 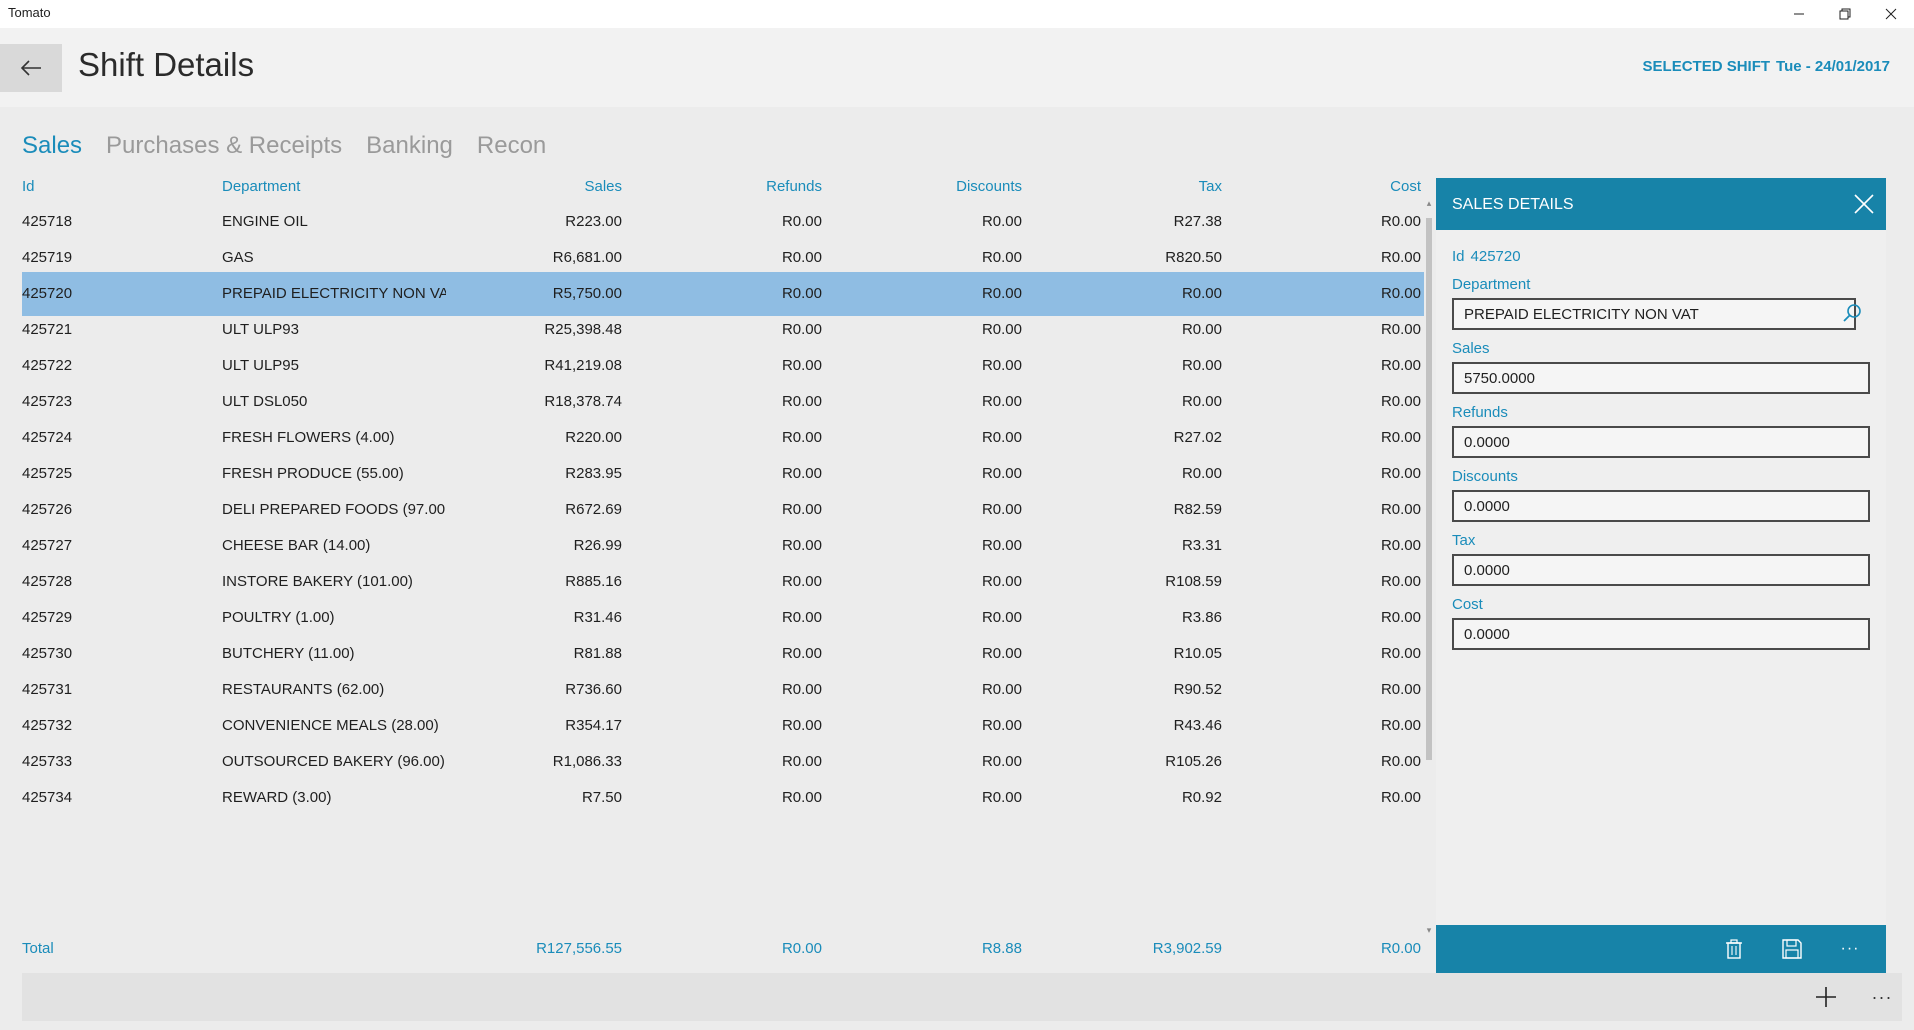 I want to click on cost-label: Cost, so click(x=1467, y=604).